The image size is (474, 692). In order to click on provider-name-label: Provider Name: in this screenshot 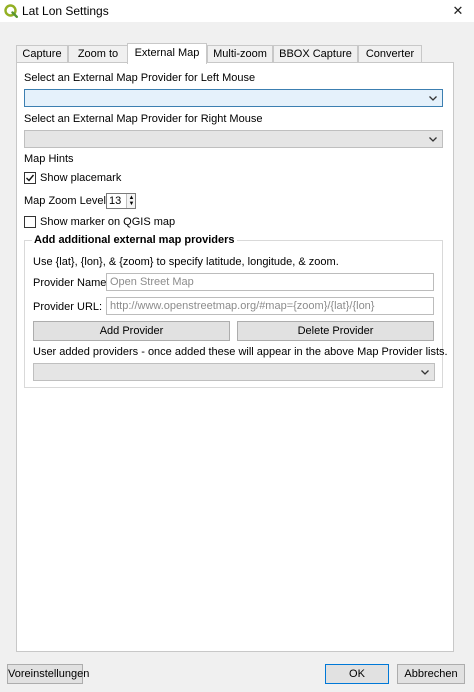, I will do `click(71, 283)`.